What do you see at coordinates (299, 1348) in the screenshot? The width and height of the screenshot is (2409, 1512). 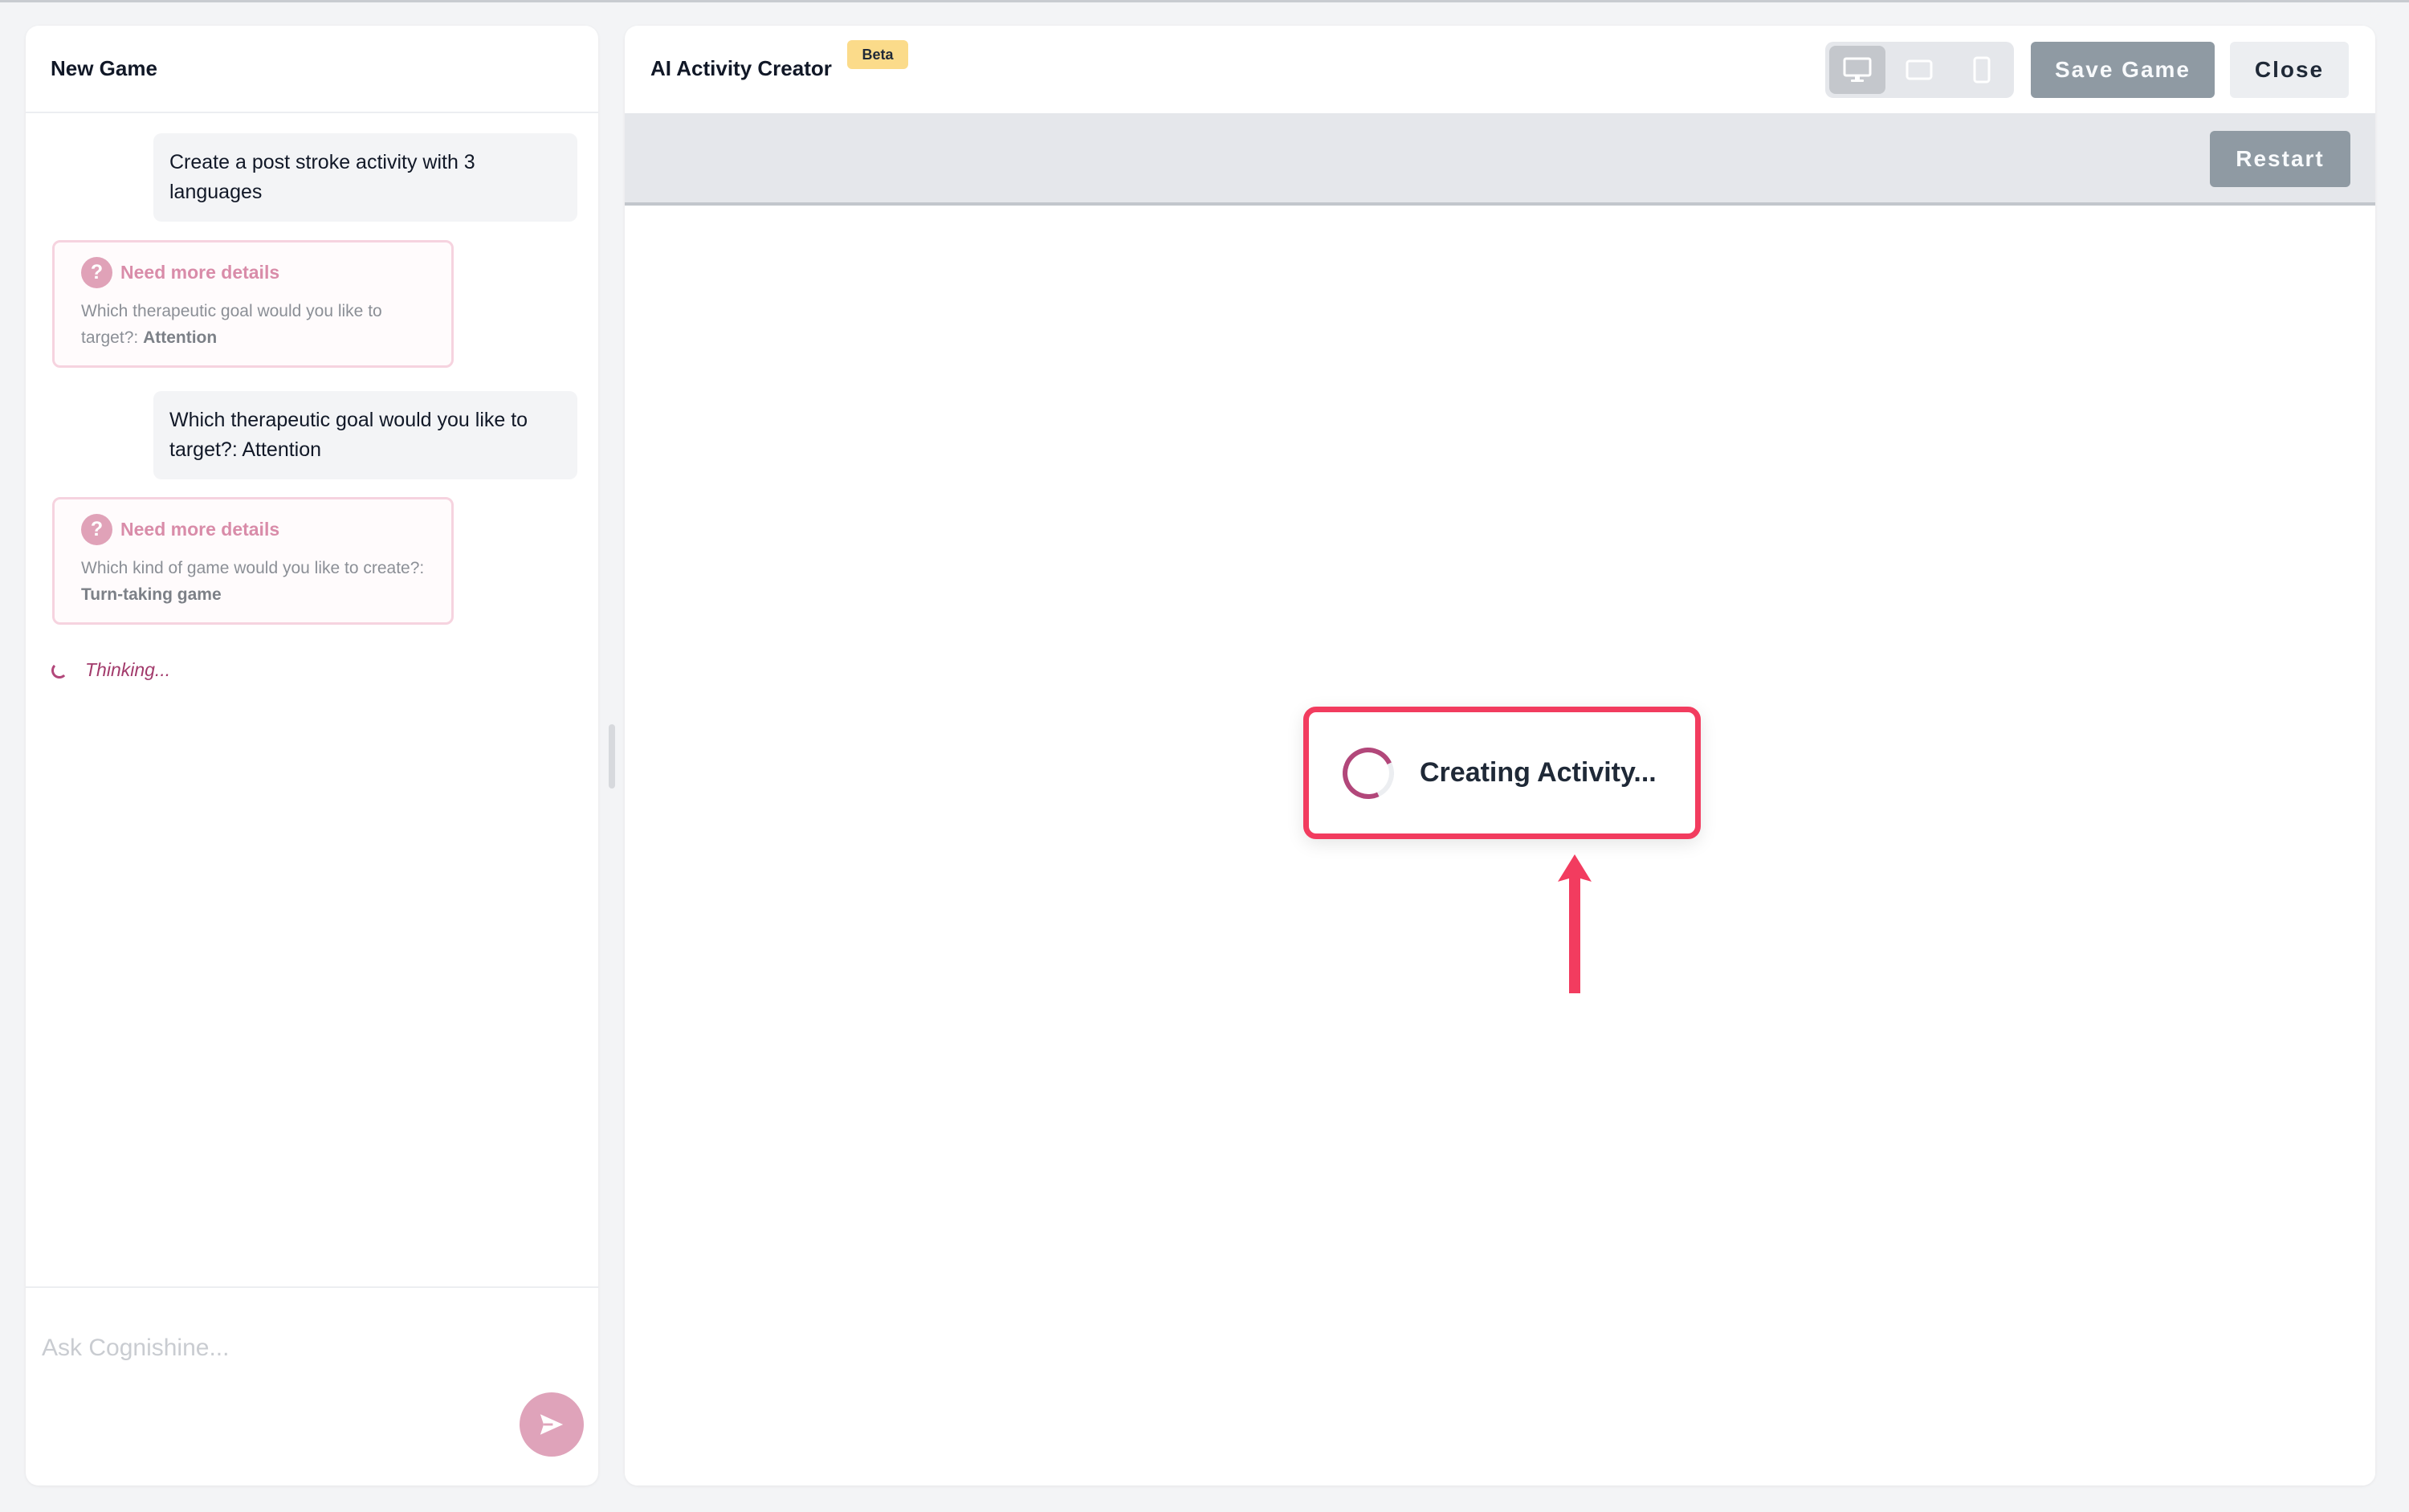 I see `chat-input` at bounding box center [299, 1348].